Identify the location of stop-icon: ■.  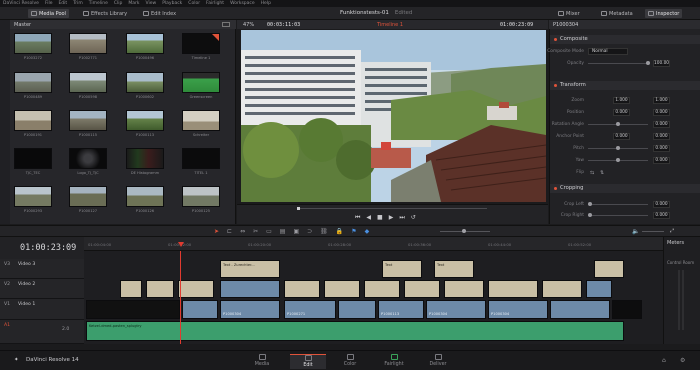
(380, 218).